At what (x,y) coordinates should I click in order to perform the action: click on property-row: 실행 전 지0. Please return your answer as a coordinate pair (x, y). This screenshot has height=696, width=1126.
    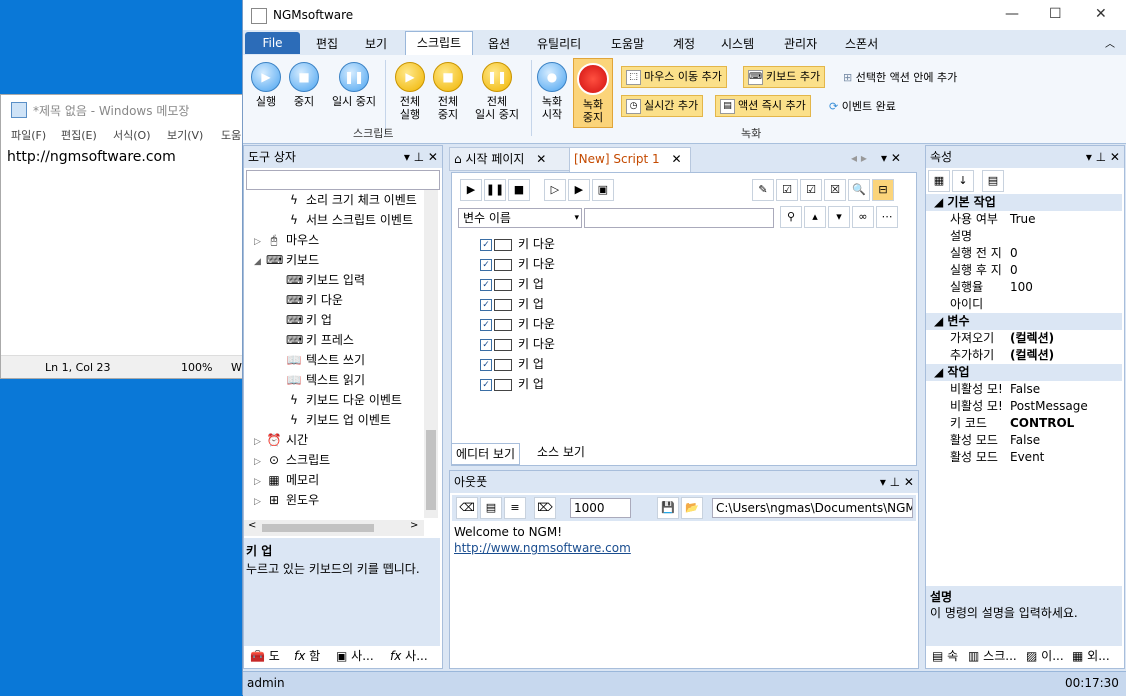
    Looking at the image, I should click on (1024, 253).